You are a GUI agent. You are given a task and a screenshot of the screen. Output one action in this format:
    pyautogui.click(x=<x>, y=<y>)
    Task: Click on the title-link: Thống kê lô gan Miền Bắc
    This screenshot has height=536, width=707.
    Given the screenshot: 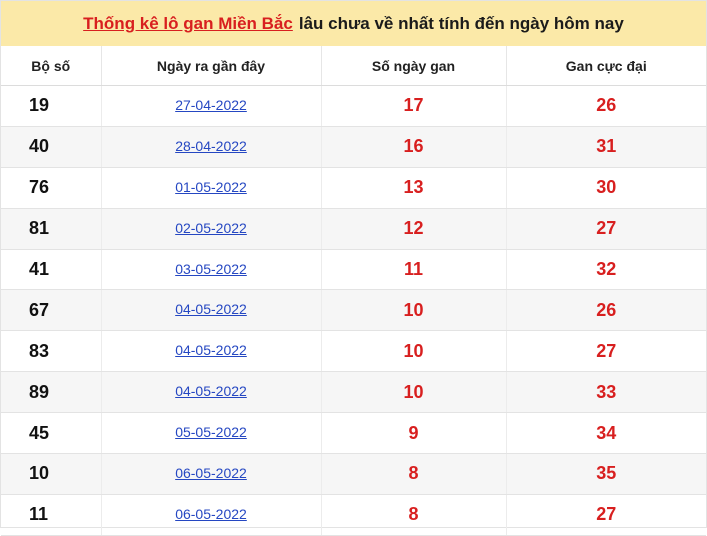 What is the action you would take?
    pyautogui.click(x=188, y=24)
    